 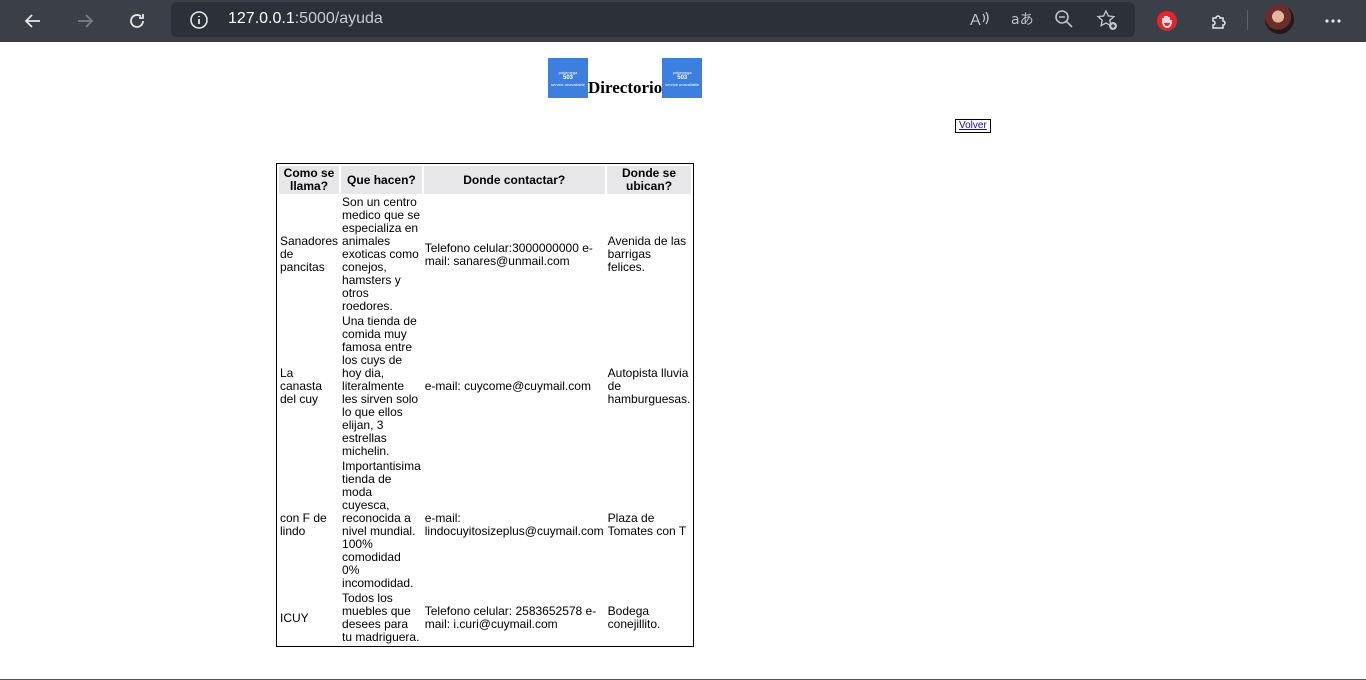 I want to click on forward-arrow-icon, so click(x=85, y=21).